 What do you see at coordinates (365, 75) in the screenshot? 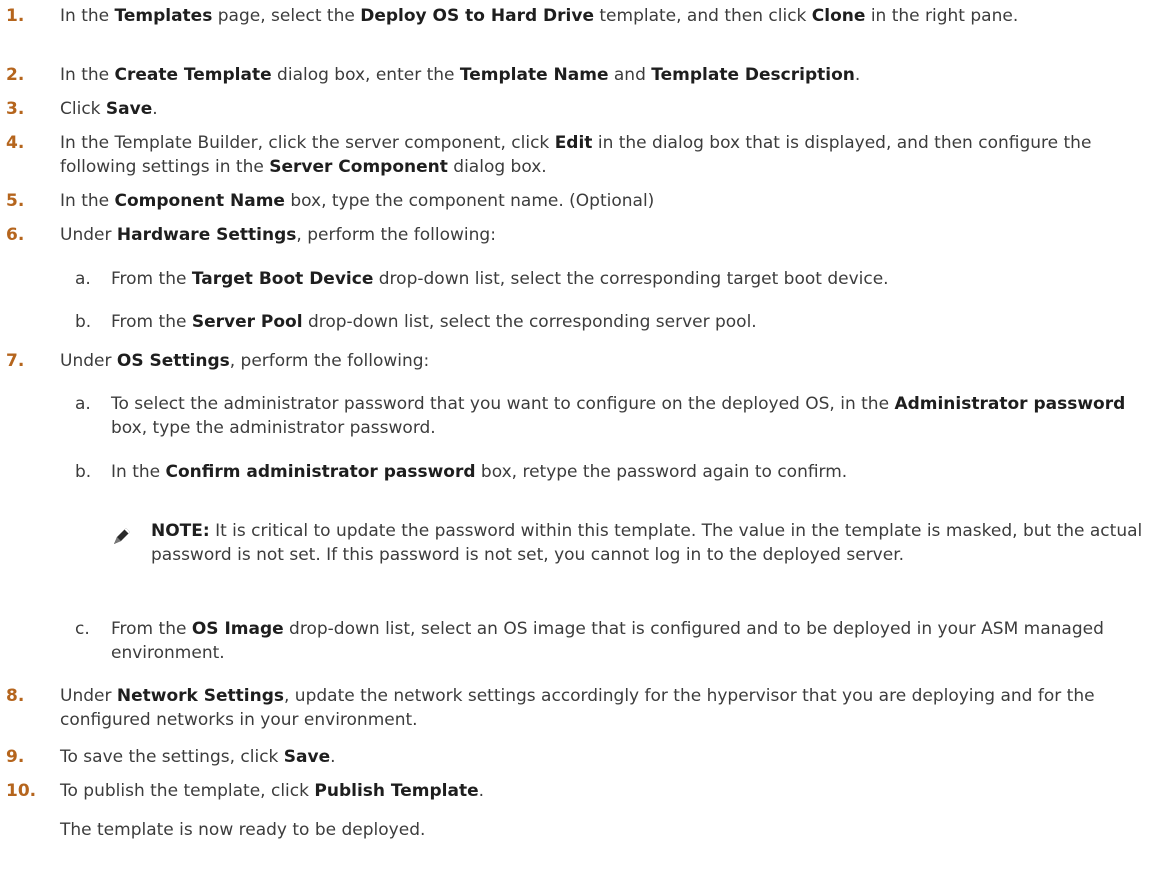
I see `text-run: dialog box, enter the` at bounding box center [365, 75].